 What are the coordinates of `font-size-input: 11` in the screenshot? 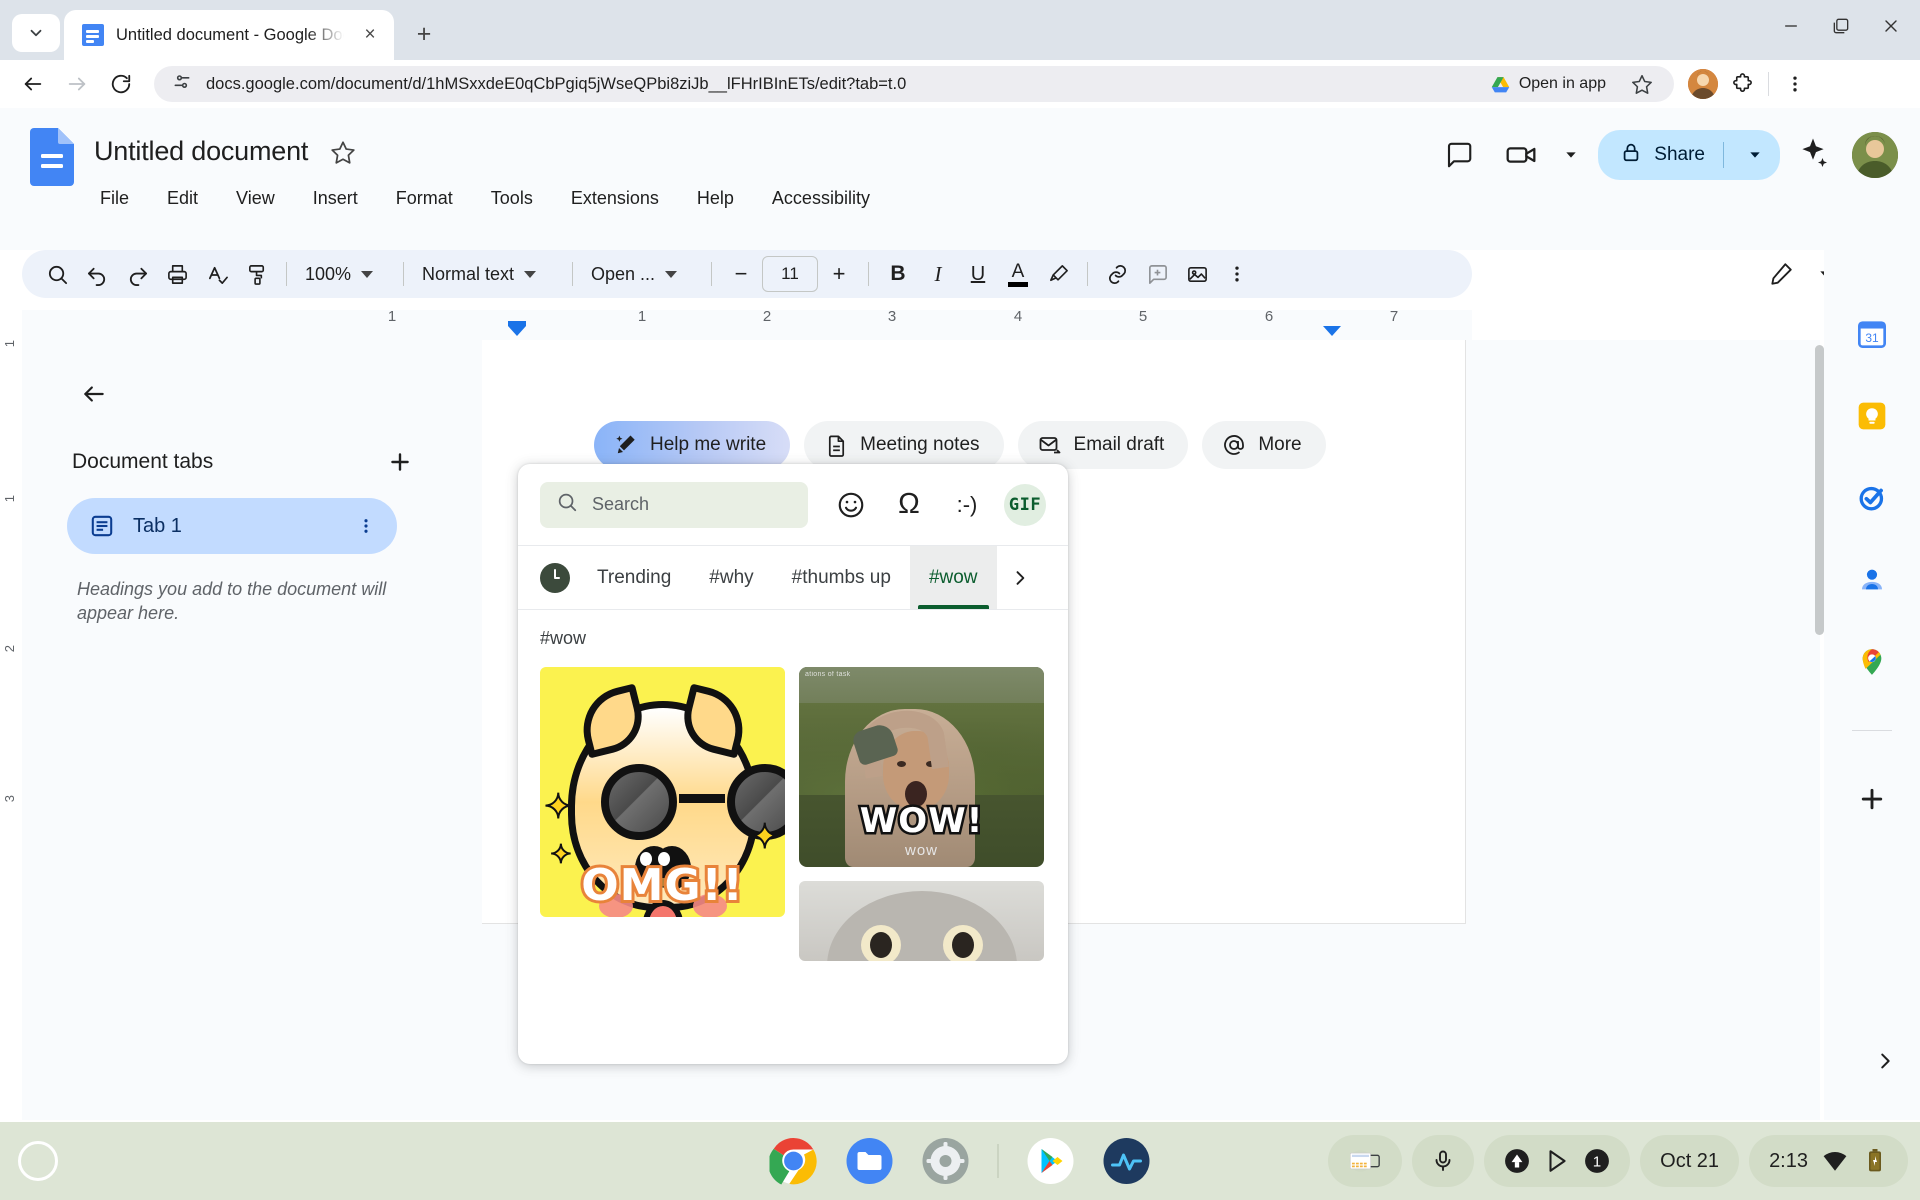 It's located at (790, 274).